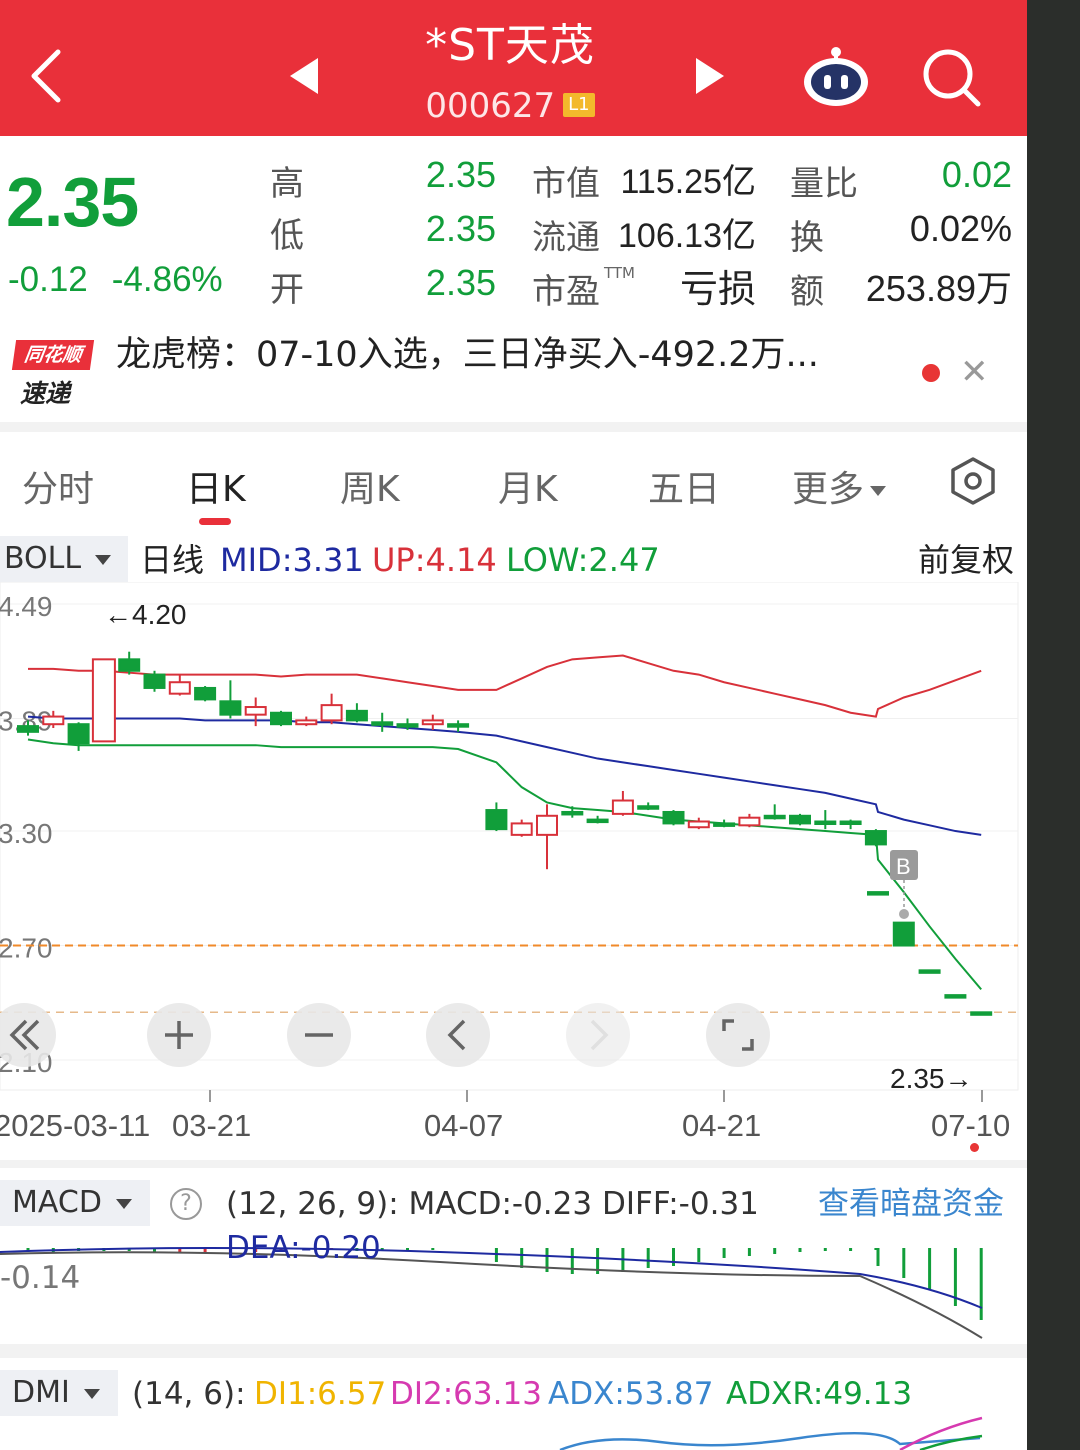 The height and width of the screenshot is (1450, 1080). I want to click on current-price: 2.35, so click(72, 202).